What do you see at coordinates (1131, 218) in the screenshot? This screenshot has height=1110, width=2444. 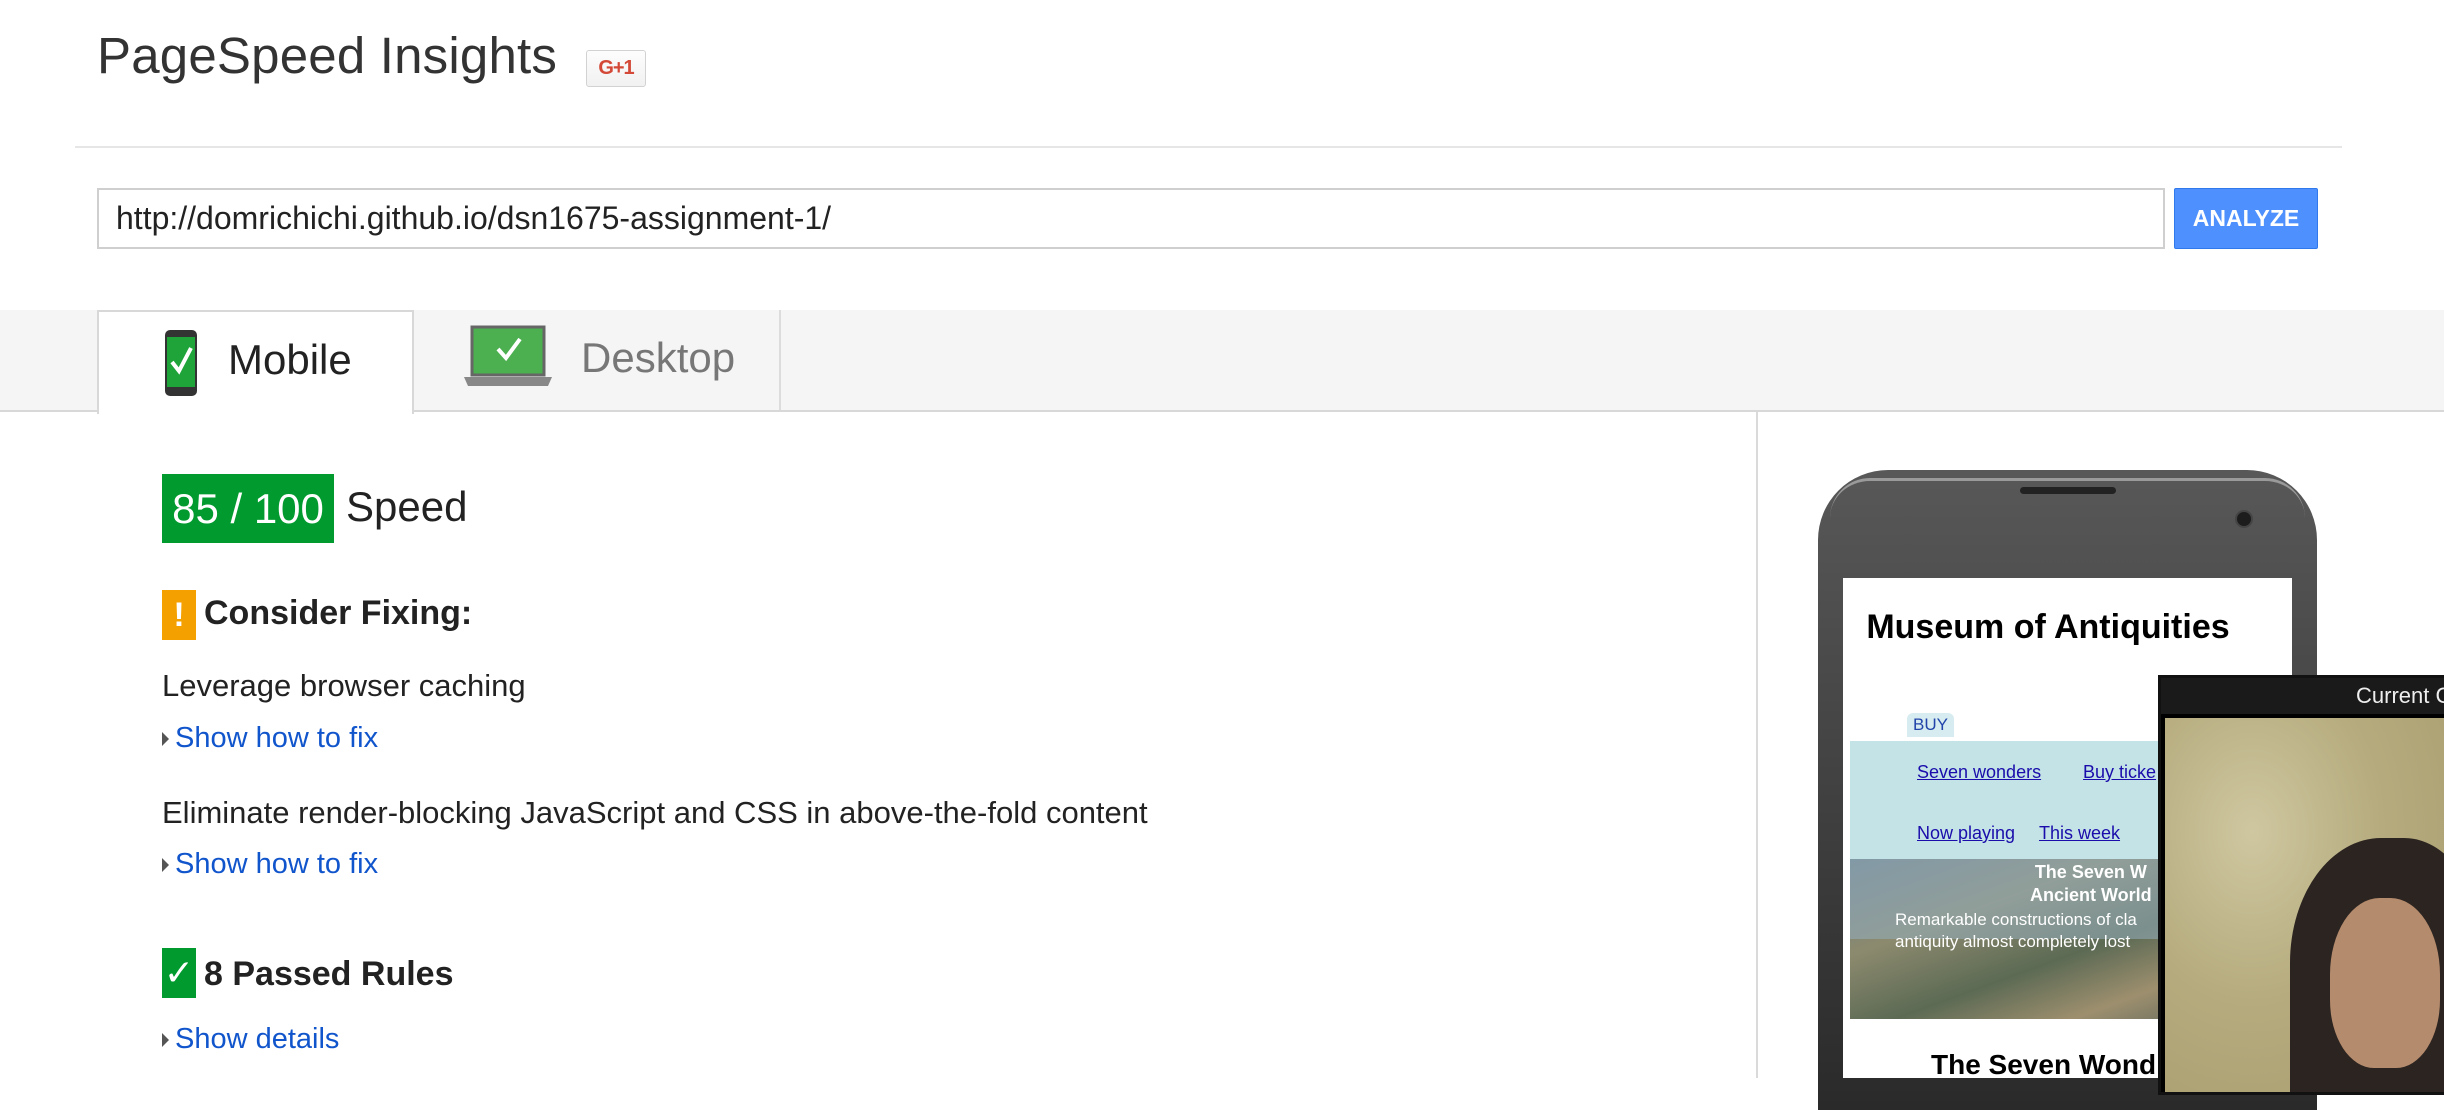 I see `url-input` at bounding box center [1131, 218].